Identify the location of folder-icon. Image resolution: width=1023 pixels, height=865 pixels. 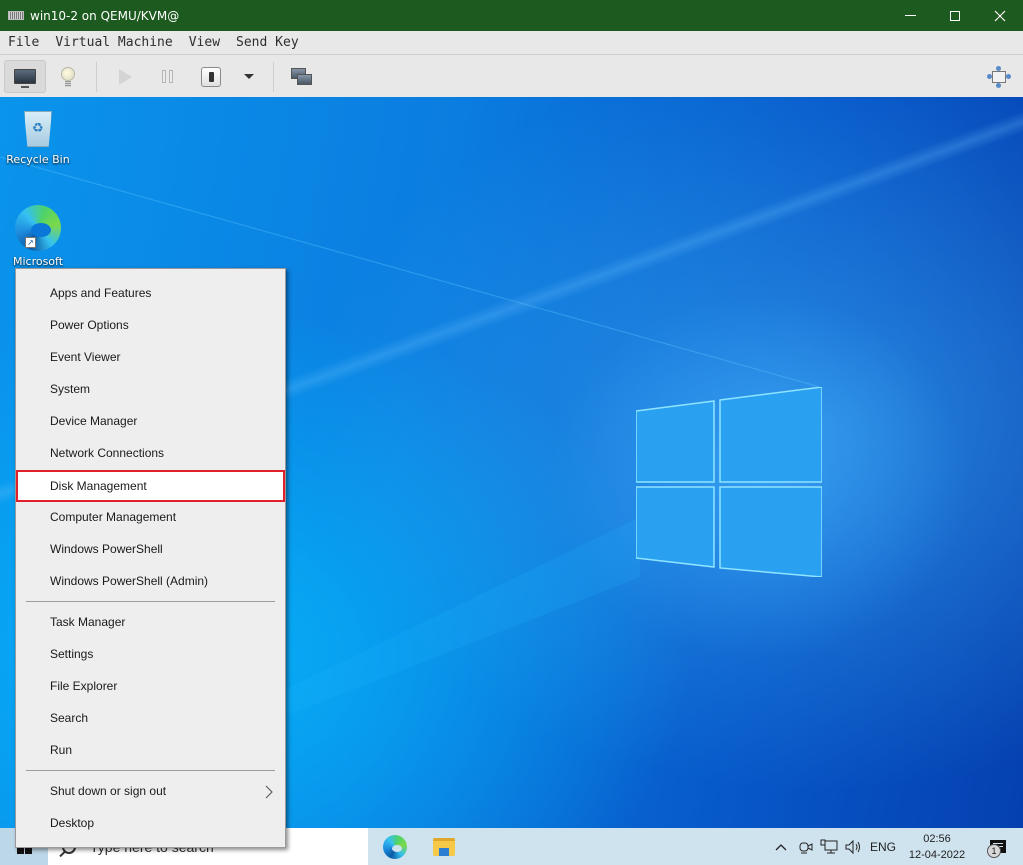
(444, 846).